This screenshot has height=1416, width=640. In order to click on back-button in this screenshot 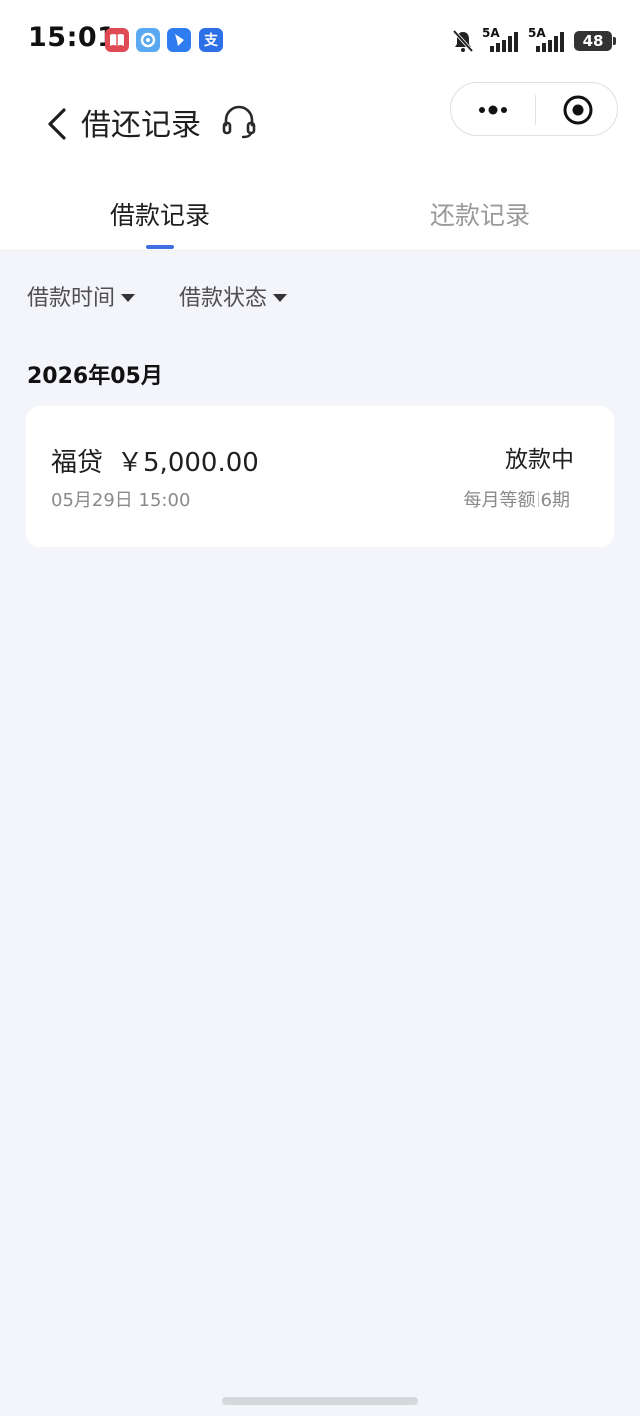, I will do `click(57, 124)`.